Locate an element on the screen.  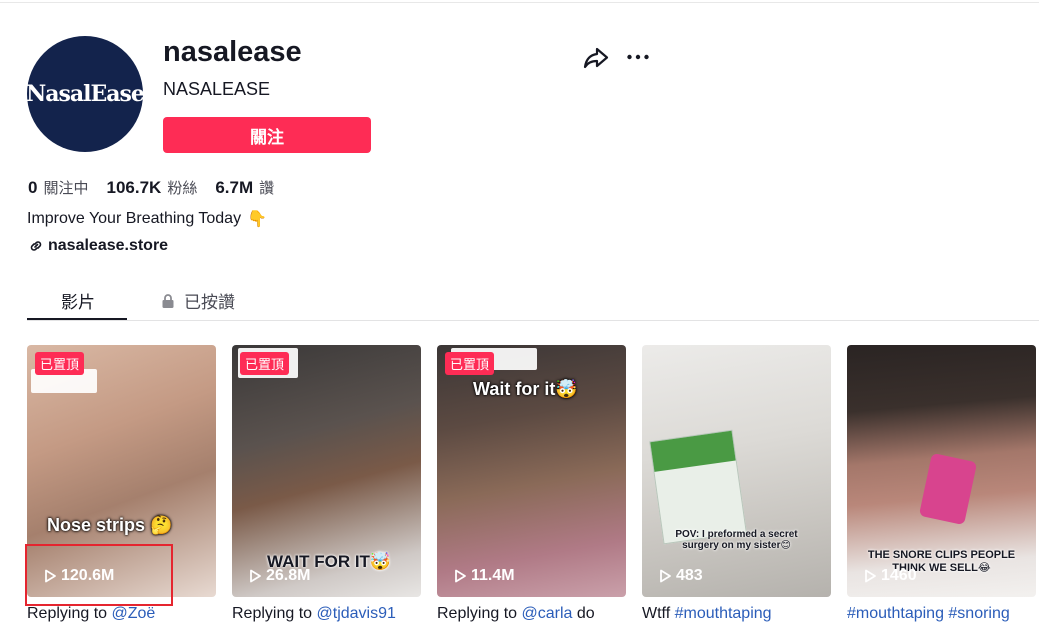
link-icon is located at coordinates (36, 246).